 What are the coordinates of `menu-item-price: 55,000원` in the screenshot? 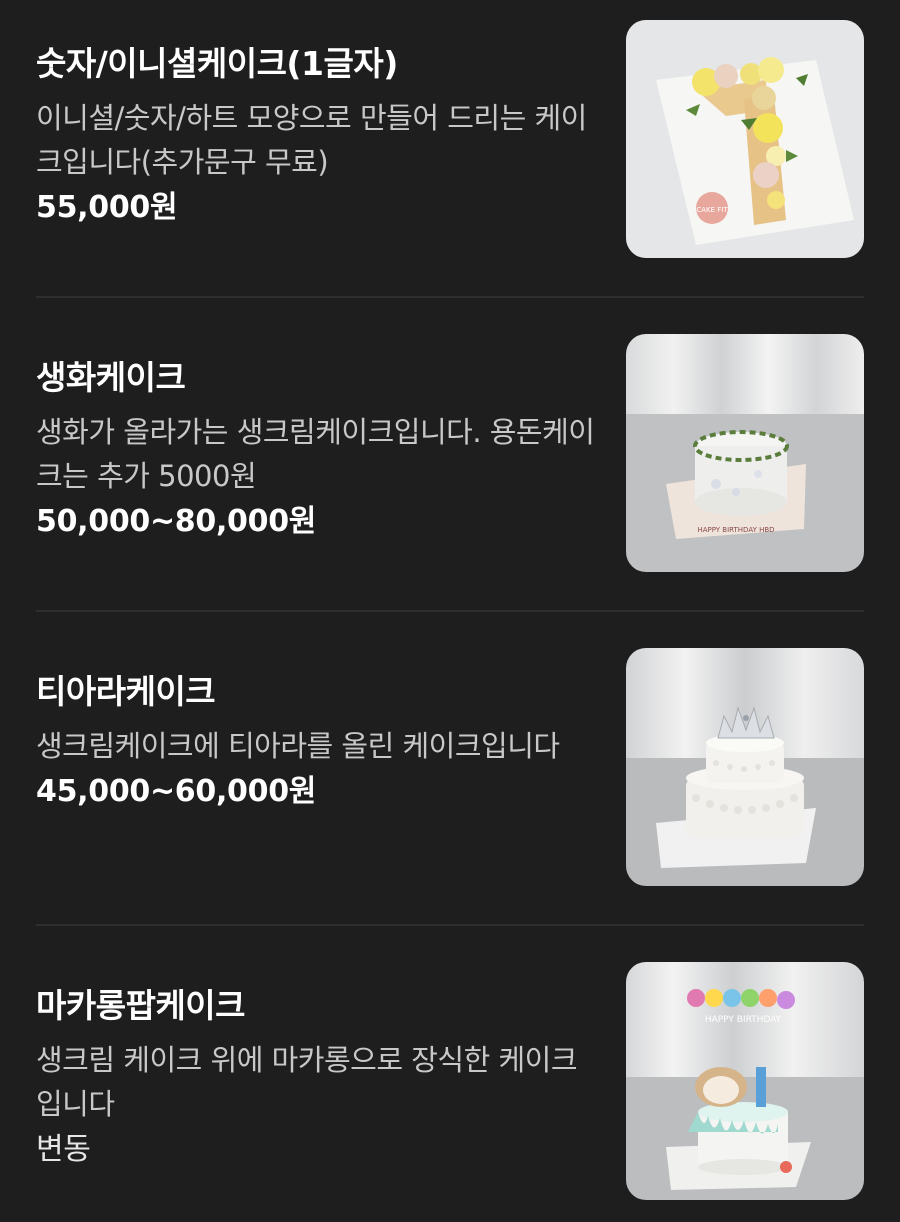 It's located at (107, 207).